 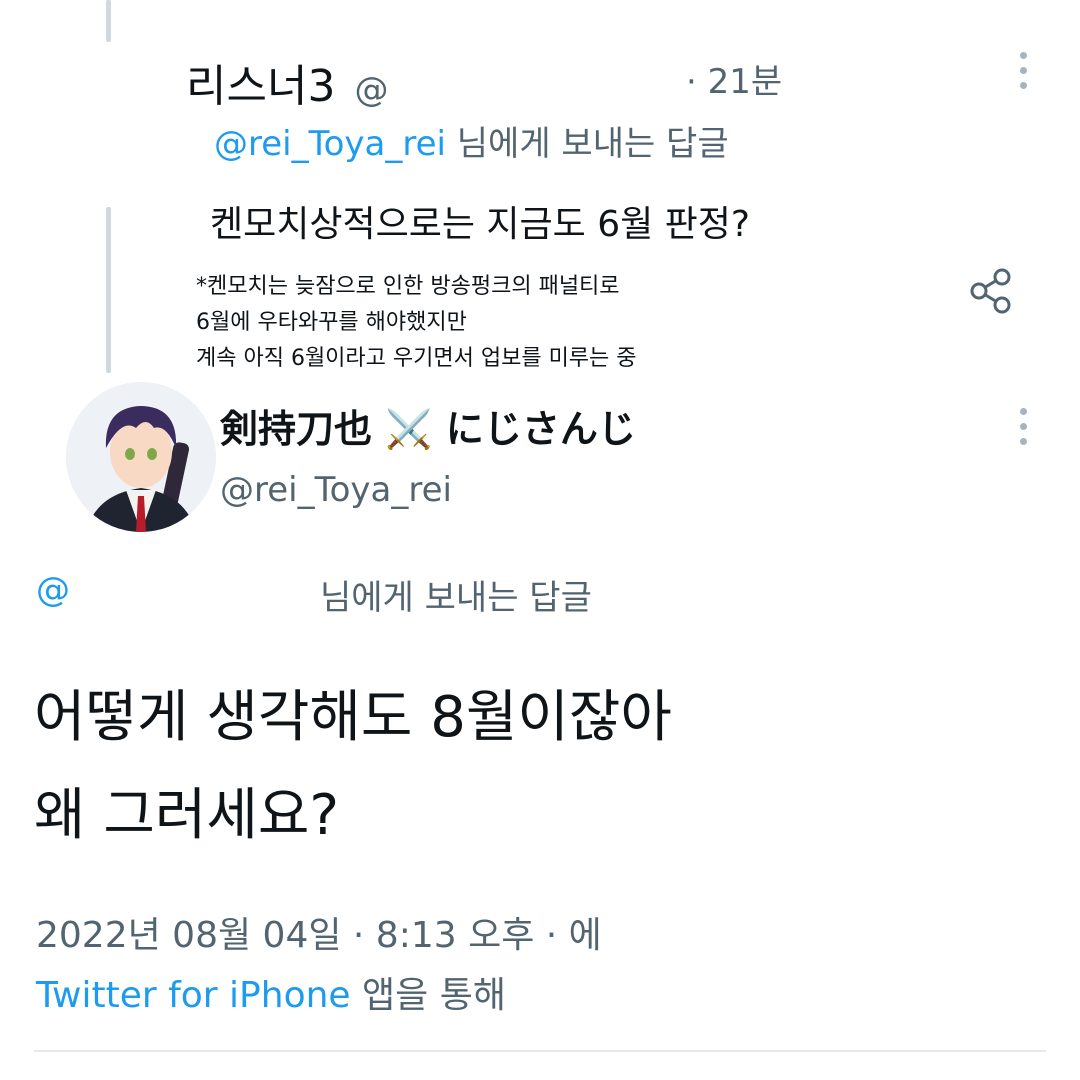 What do you see at coordinates (331, 322) in the screenshot?
I see `reply-note-line-2: 6월에 우타와꾸를 해야했지만` at bounding box center [331, 322].